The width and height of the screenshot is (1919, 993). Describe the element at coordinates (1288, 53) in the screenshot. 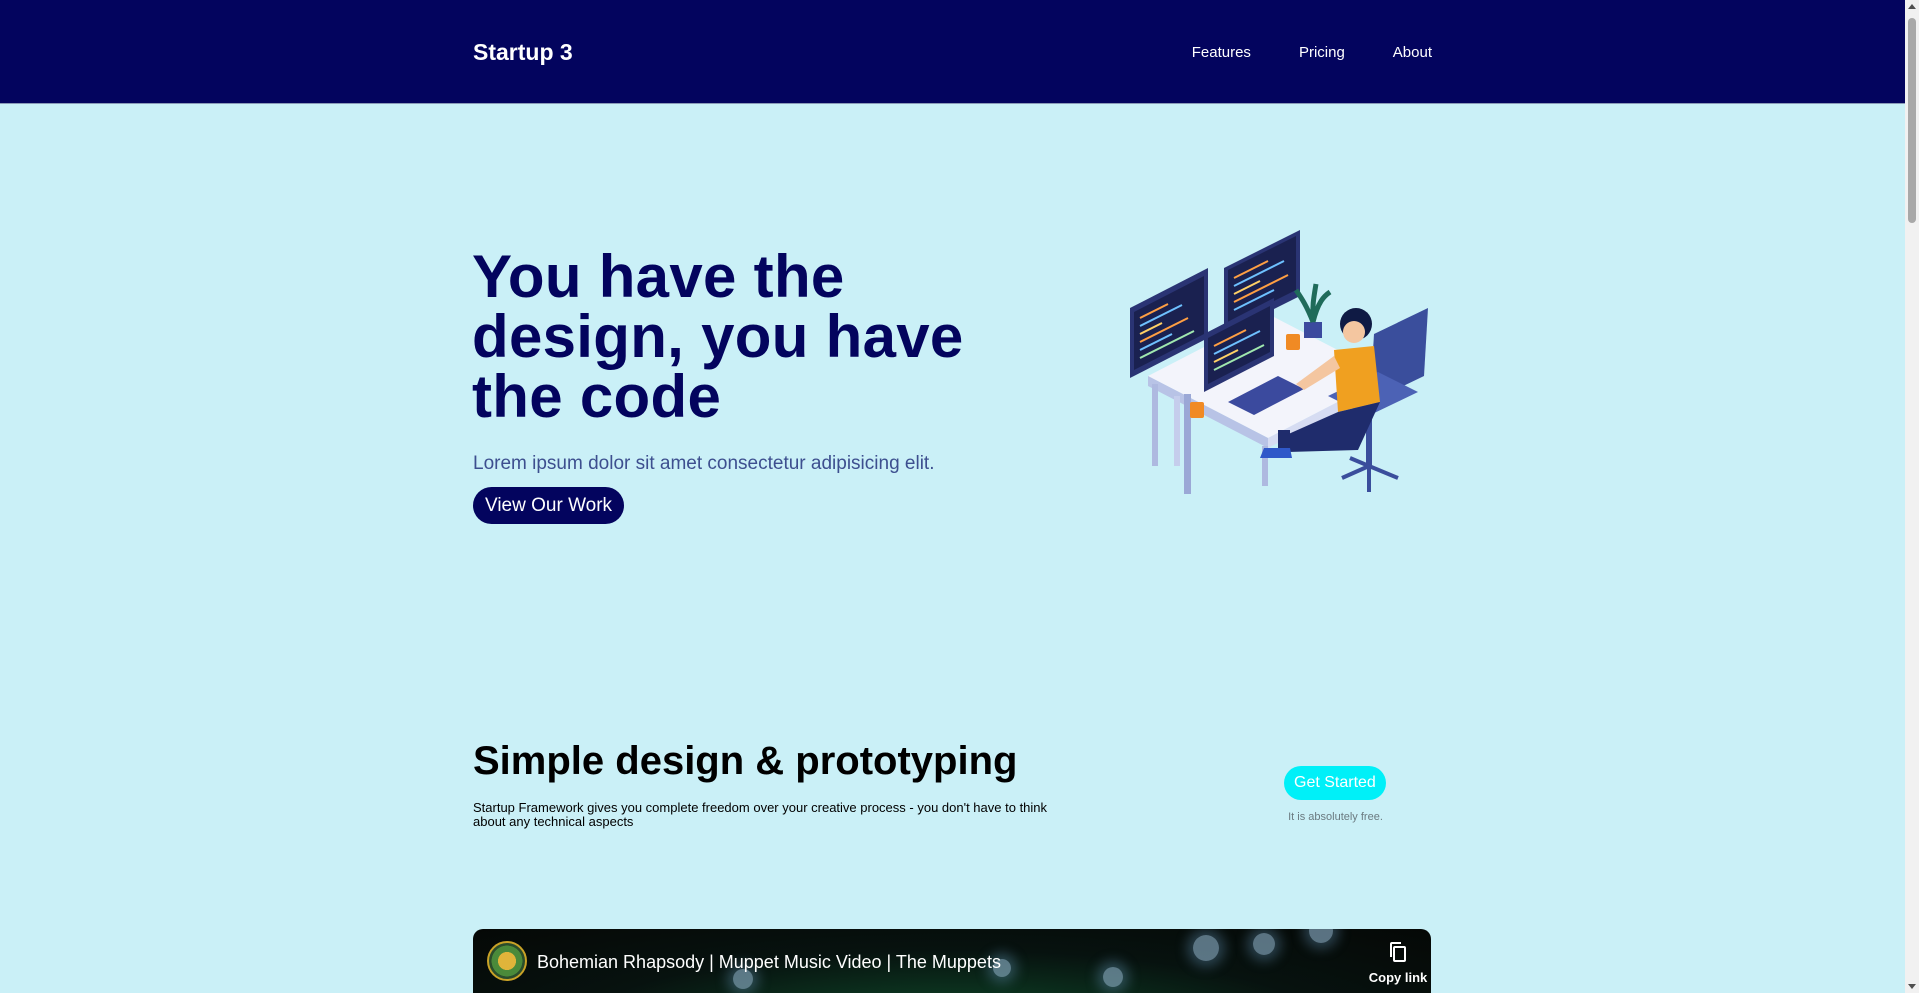

I see `nav-links: Features Pricing About` at that location.